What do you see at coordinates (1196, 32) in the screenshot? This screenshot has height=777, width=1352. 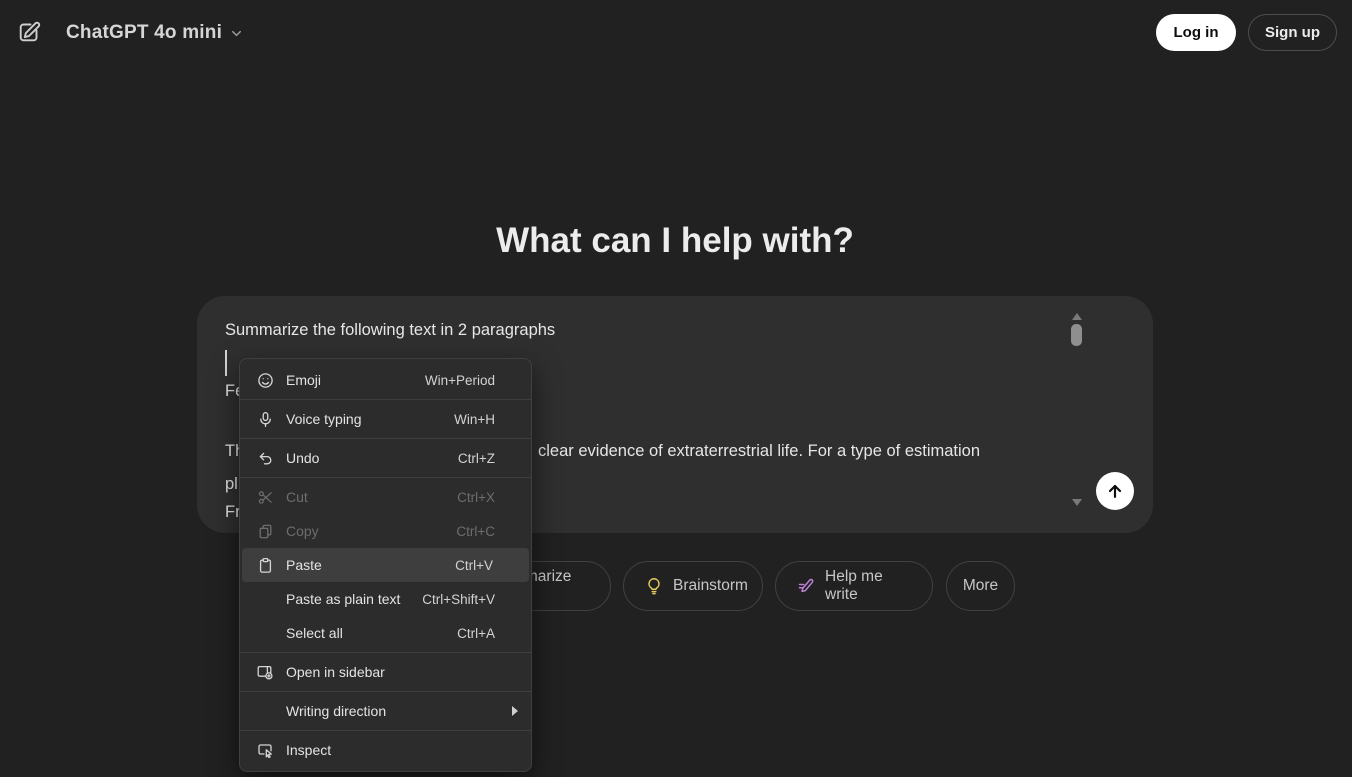 I see `log-in-button: Log in` at bounding box center [1196, 32].